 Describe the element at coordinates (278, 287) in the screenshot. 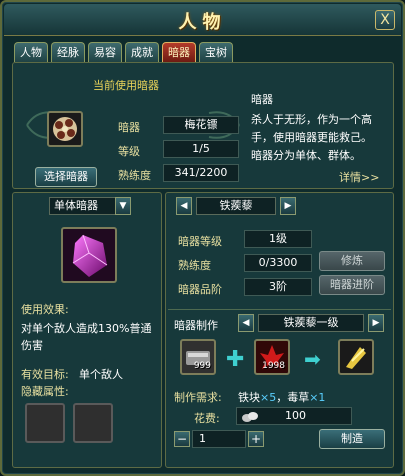

I see `weapon-grade-value: 3阶` at that location.